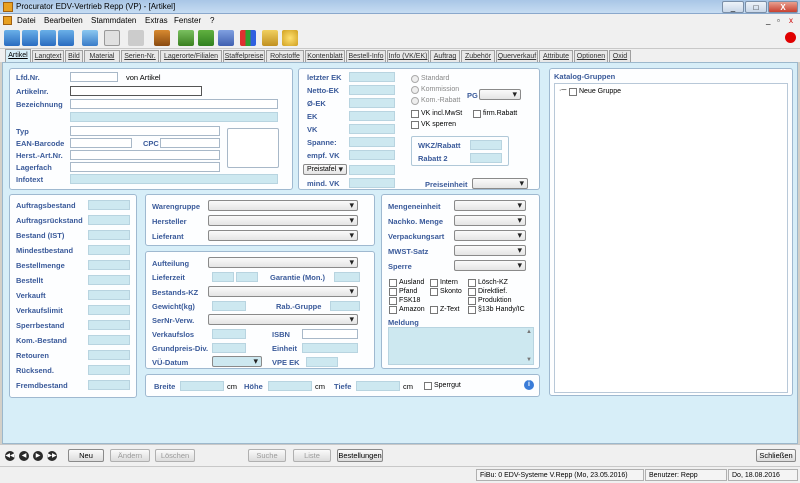 This screenshot has height=483, width=800. Describe the element at coordinates (733, 7) in the screenshot. I see `minimize-button: _` at that location.